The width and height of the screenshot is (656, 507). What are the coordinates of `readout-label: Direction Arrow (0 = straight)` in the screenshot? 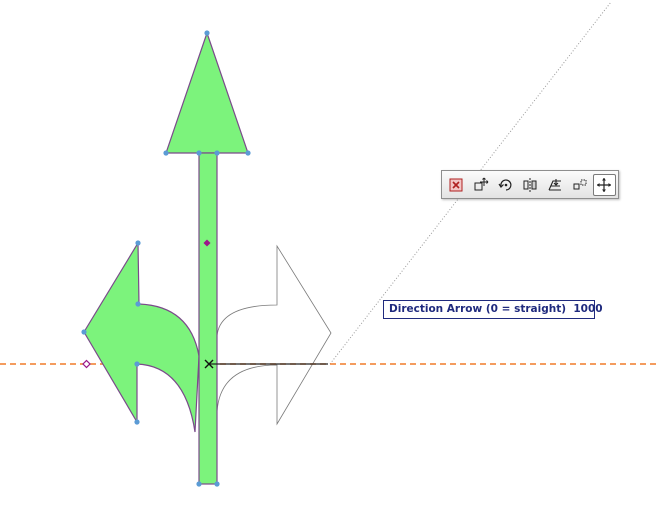 It's located at (478, 309).